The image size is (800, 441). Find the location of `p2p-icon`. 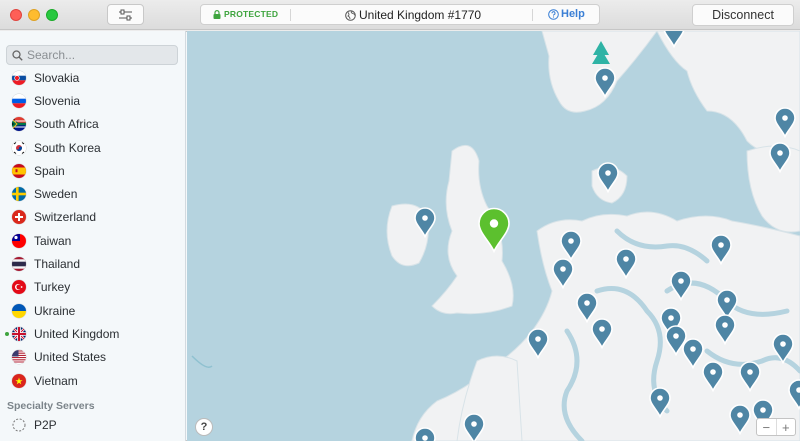

p2p-icon is located at coordinates (19, 425).